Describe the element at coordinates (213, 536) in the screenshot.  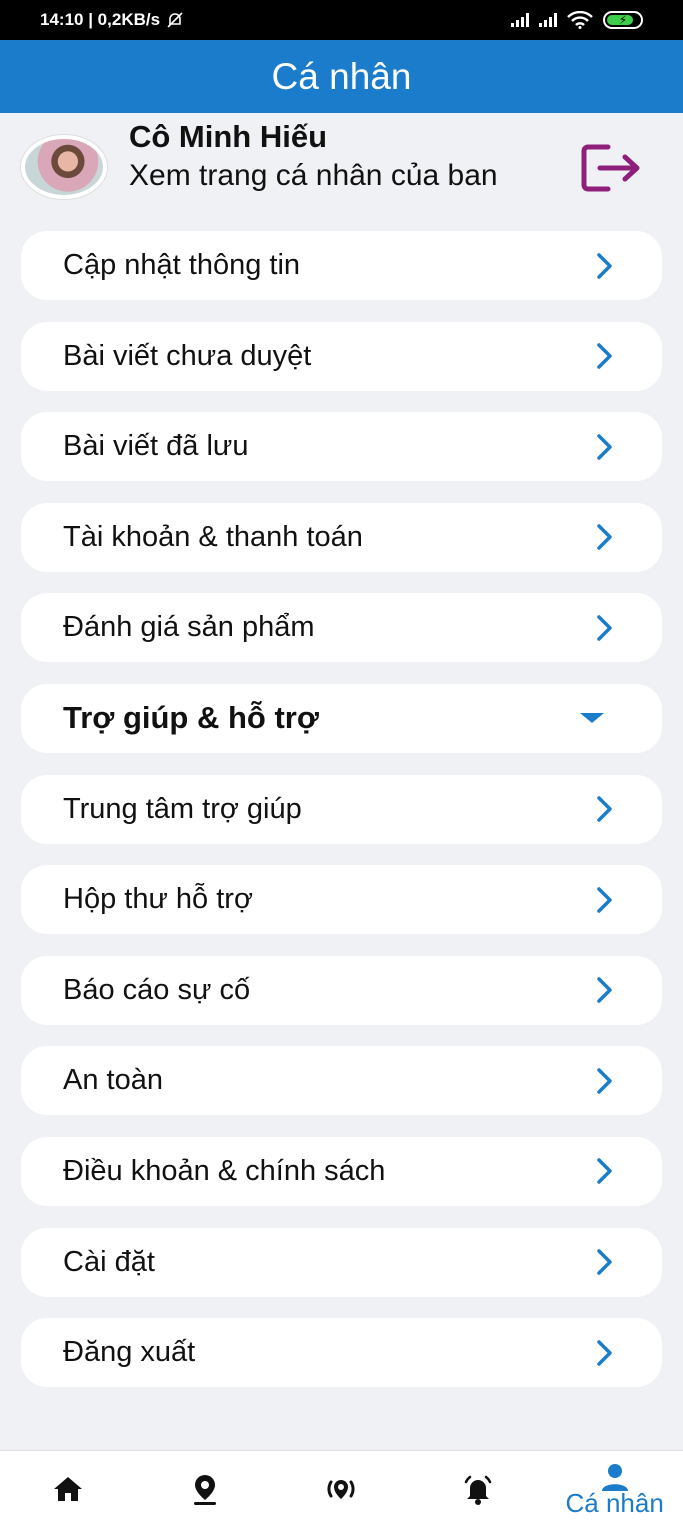
I see `menu-item-label: Tài khoản & thanh toán` at that location.